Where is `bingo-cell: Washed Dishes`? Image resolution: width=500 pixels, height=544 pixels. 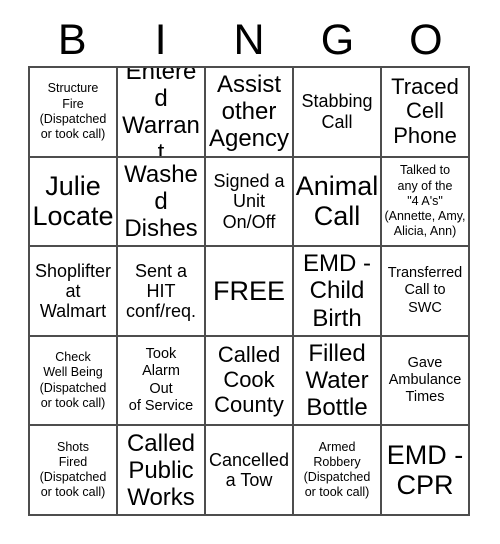 bingo-cell: Washed Dishes is located at coordinates (162, 202).